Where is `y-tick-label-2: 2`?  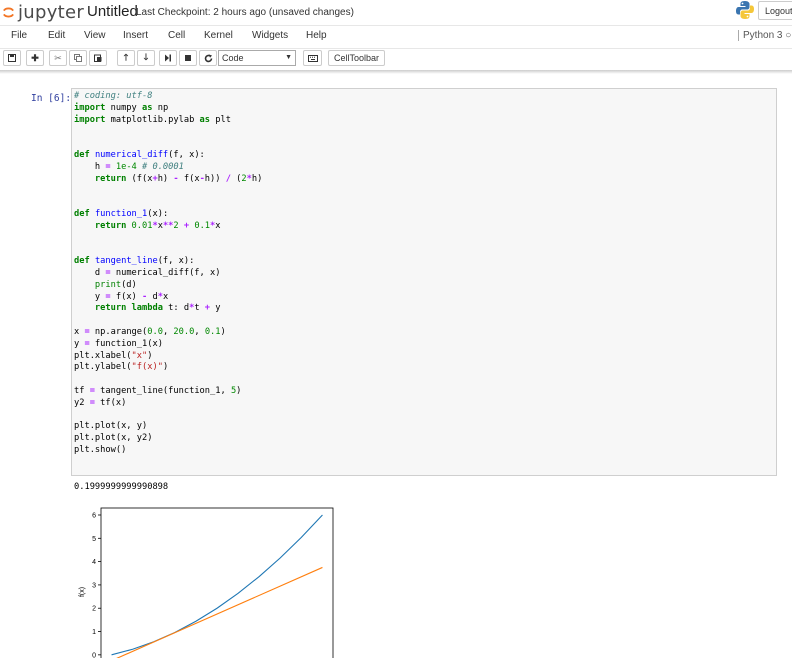 y-tick-label-2: 2 is located at coordinates (94, 609).